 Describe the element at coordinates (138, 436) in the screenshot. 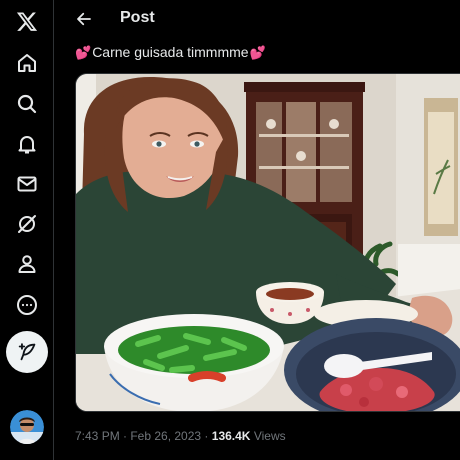

I see `tweet-timestamp: 7:43 PM · Feb 26, 2023` at that location.